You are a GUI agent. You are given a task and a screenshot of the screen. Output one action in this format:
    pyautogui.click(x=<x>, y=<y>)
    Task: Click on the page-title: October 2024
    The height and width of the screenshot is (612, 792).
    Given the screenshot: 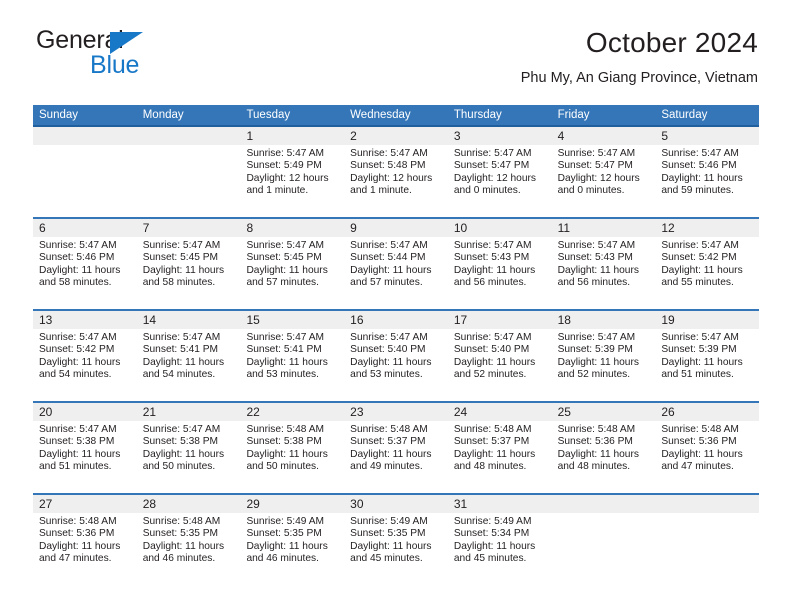 What is the action you would take?
    pyautogui.click(x=671, y=42)
    